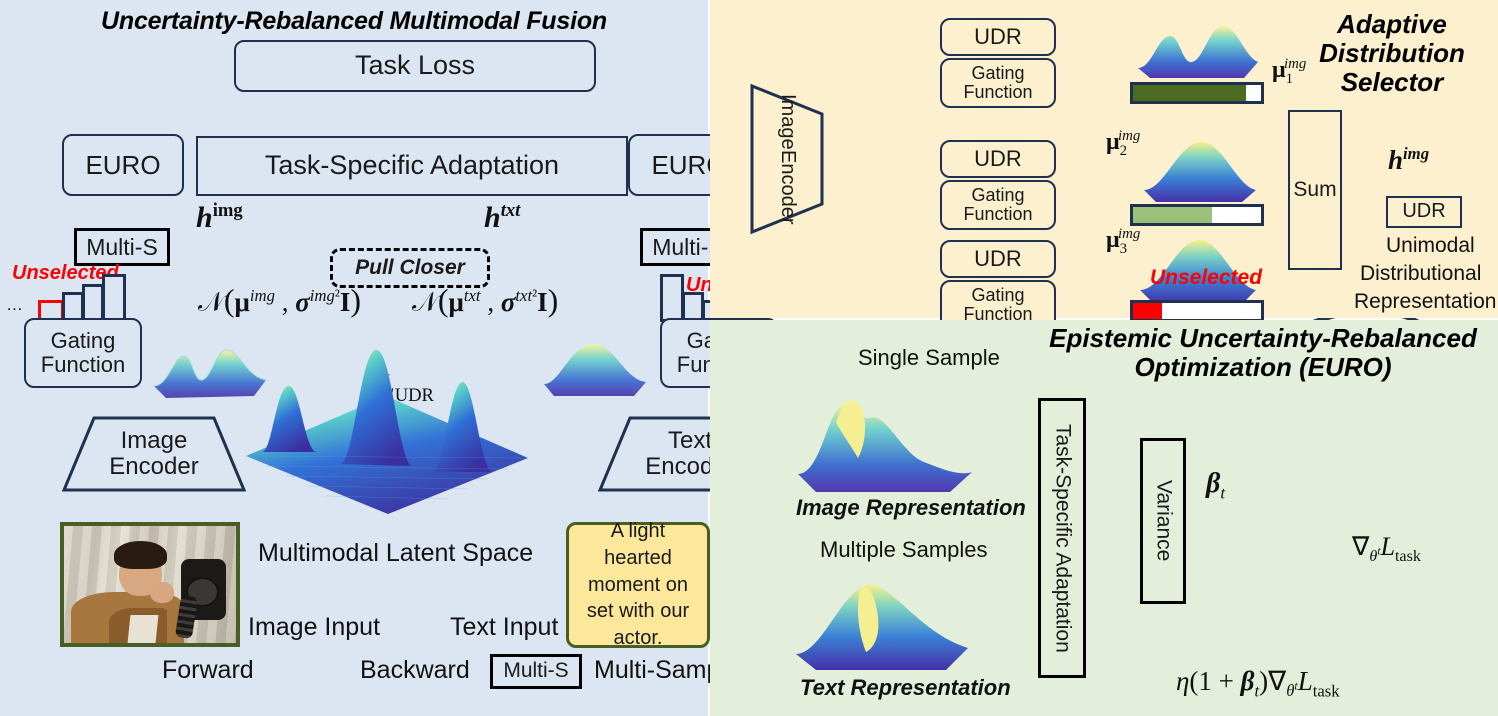  I want to click on ads-title-line3: Selector, so click(1392, 82).